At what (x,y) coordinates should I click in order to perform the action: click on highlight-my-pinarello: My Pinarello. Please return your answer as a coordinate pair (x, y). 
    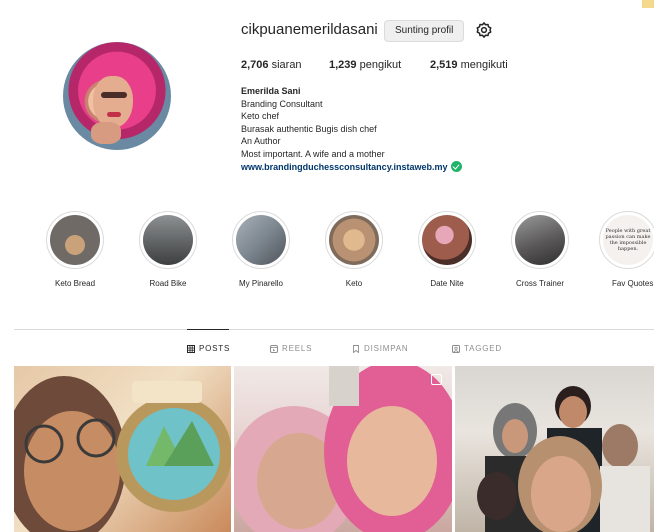
    Looking at the image, I should click on (261, 249).